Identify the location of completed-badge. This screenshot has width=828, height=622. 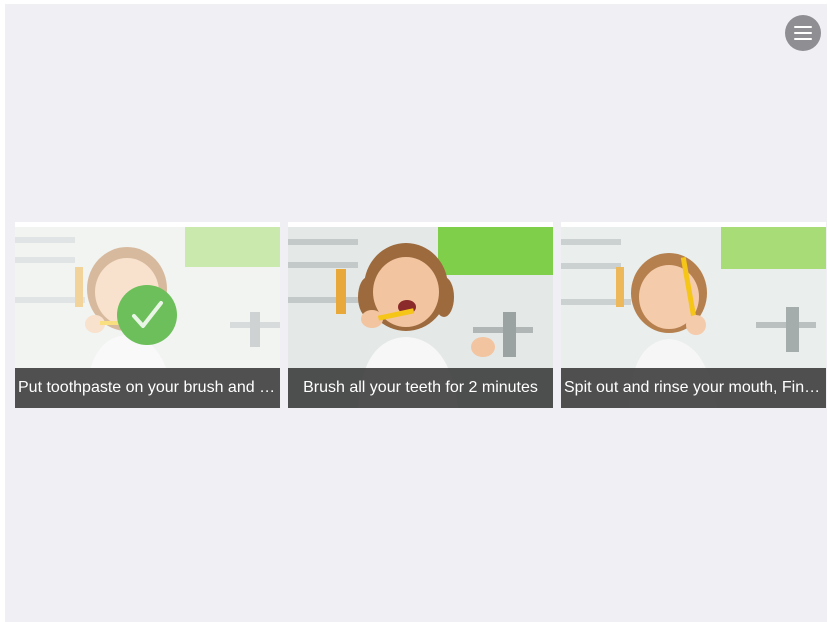
(147, 315).